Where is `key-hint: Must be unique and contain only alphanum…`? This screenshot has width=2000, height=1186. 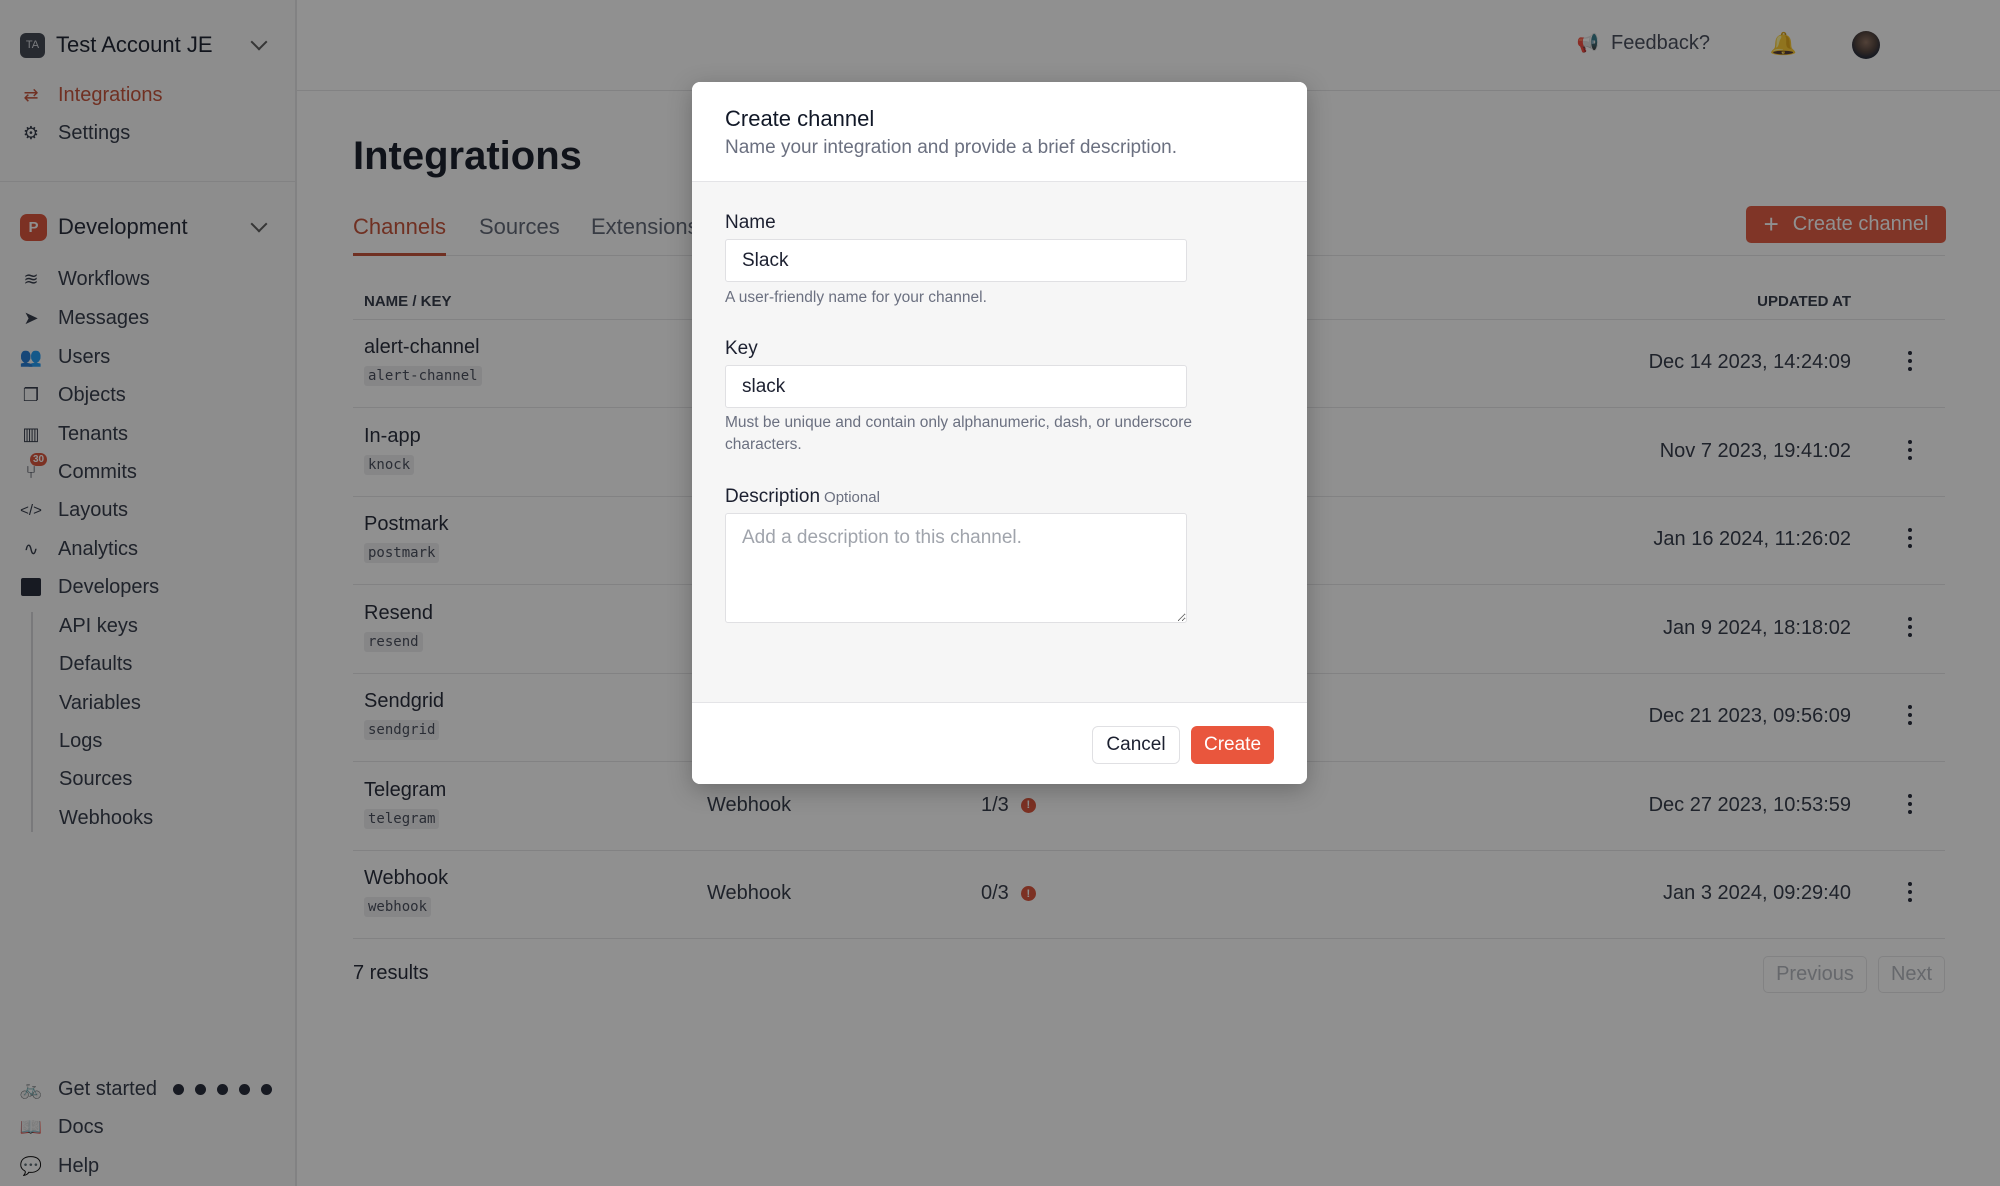 key-hint: Must be unique and contain only alphanum… is located at coordinates (959, 433).